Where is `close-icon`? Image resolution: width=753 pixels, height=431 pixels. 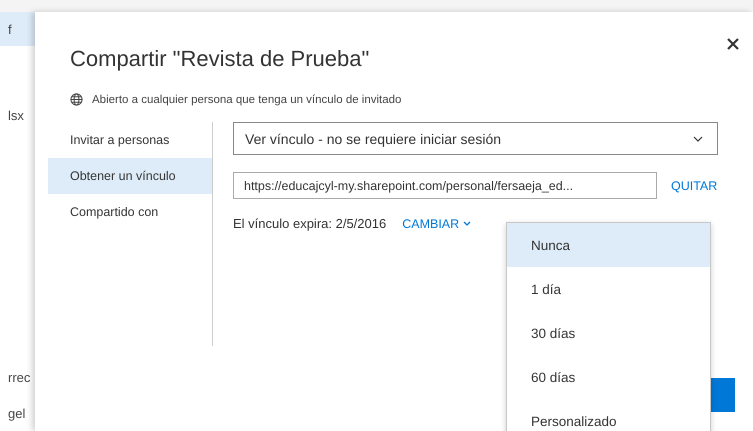 close-icon is located at coordinates (733, 44).